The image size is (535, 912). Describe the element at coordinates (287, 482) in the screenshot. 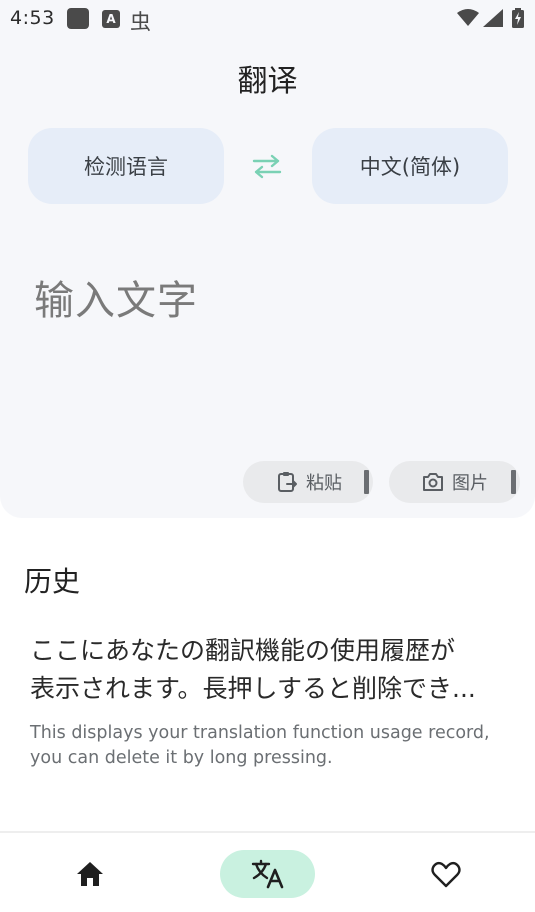

I see `paste-icon` at that location.